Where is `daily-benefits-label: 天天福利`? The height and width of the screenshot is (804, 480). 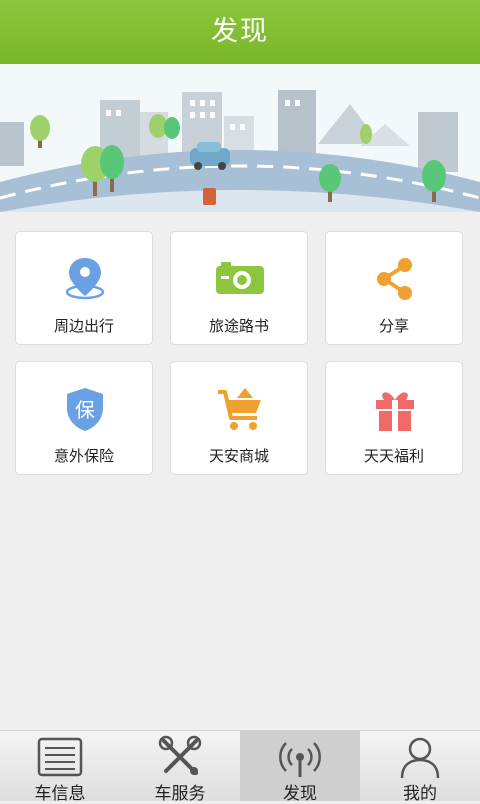
daily-benefits-label: 天天福利 is located at coordinates (393, 456).